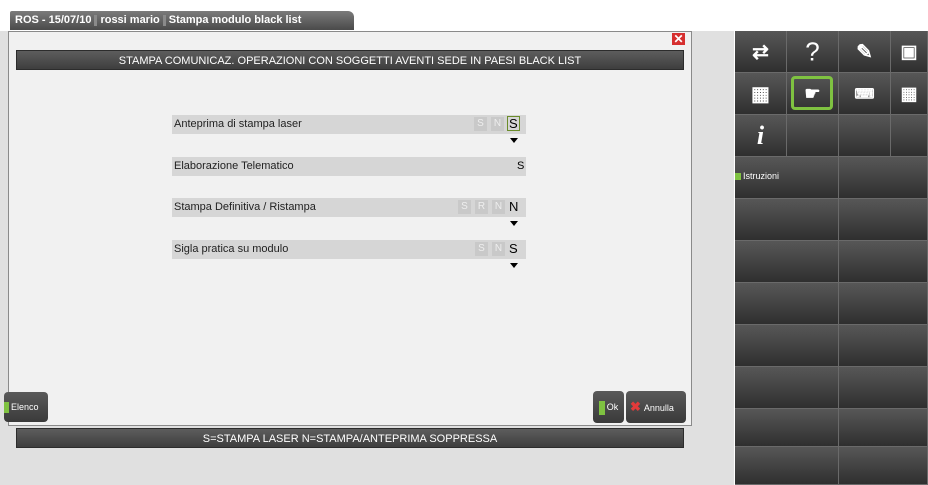  I want to click on ok-button: Ok, so click(608, 407).